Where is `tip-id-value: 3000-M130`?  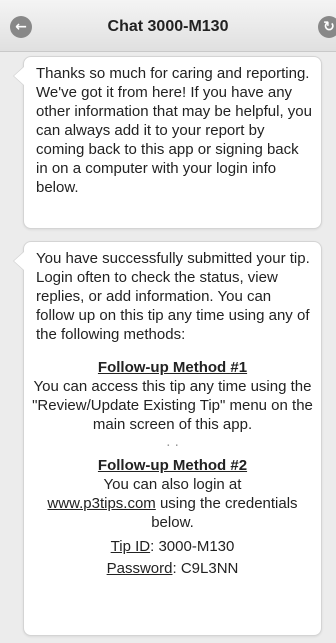
tip-id-value: 3000-M130 is located at coordinates (196, 546).